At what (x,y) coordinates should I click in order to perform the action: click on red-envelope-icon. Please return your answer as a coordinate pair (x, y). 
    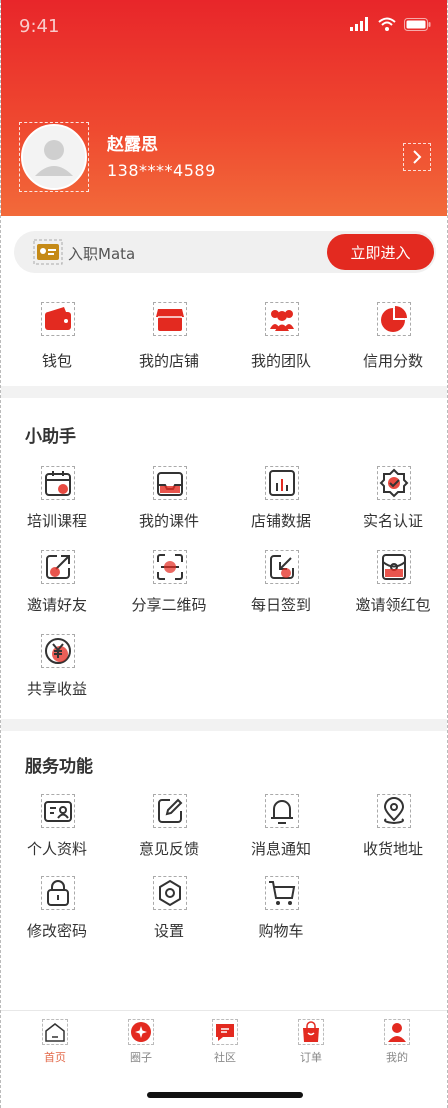
    Looking at the image, I should click on (394, 567).